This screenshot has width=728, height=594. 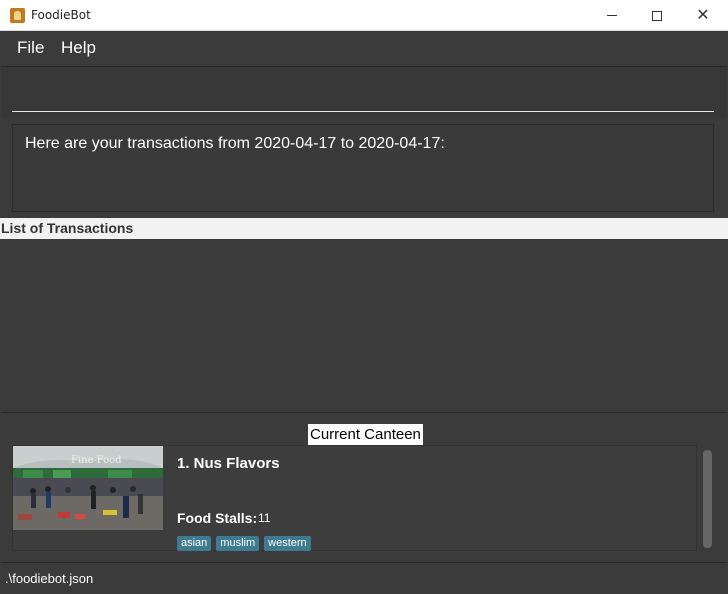 I want to click on menu-file: File, so click(x=30, y=48).